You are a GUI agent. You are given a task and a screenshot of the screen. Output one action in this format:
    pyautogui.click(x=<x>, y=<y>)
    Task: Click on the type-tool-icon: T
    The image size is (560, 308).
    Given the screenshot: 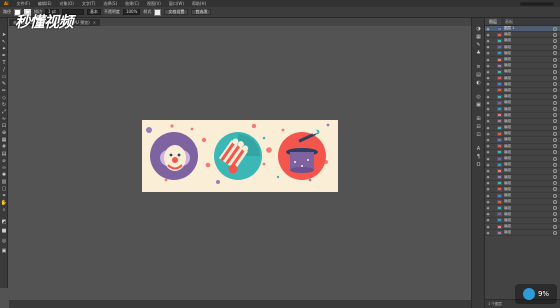 What is the action you would take?
    pyautogui.click(x=4, y=63)
    